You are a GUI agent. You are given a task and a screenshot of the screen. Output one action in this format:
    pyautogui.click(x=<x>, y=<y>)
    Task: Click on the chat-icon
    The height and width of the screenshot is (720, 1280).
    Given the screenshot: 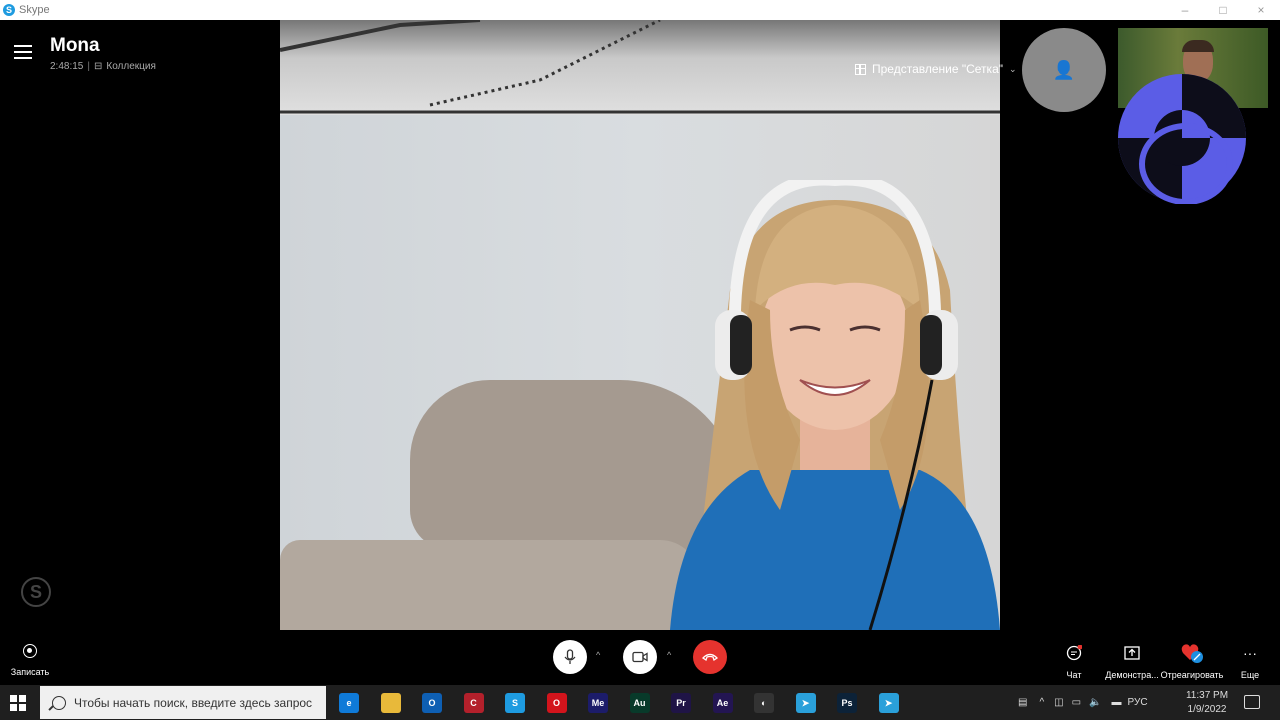 What is the action you would take?
    pyautogui.click(x=1074, y=653)
    